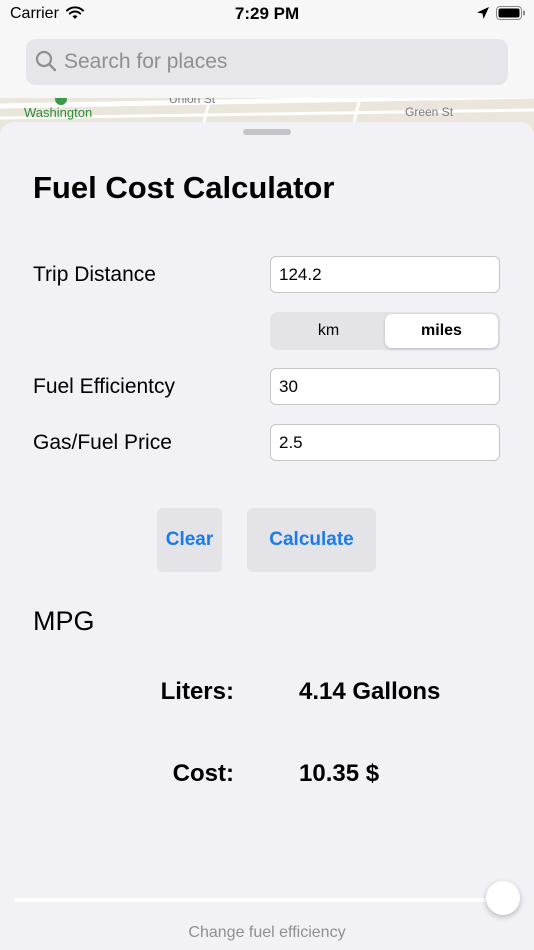  Describe the element at coordinates (279, 62) in the screenshot. I see `search-input` at that location.